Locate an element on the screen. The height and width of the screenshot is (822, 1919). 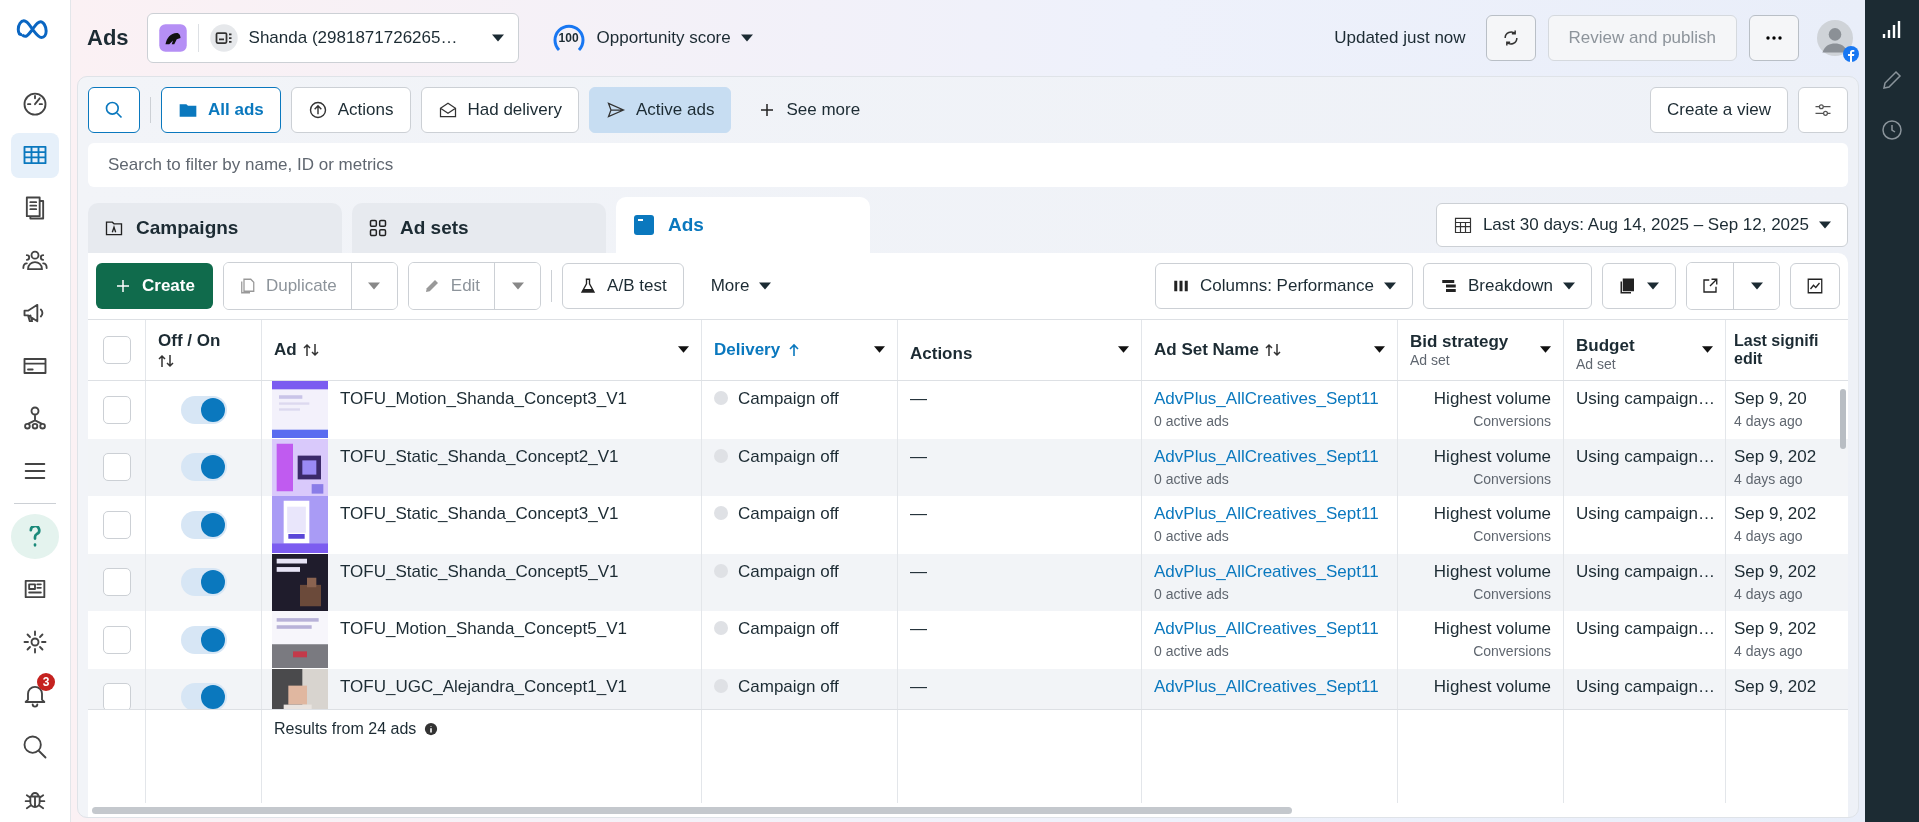
search-field: Search to filter by name, ID or metrics is located at coordinates (968, 165).